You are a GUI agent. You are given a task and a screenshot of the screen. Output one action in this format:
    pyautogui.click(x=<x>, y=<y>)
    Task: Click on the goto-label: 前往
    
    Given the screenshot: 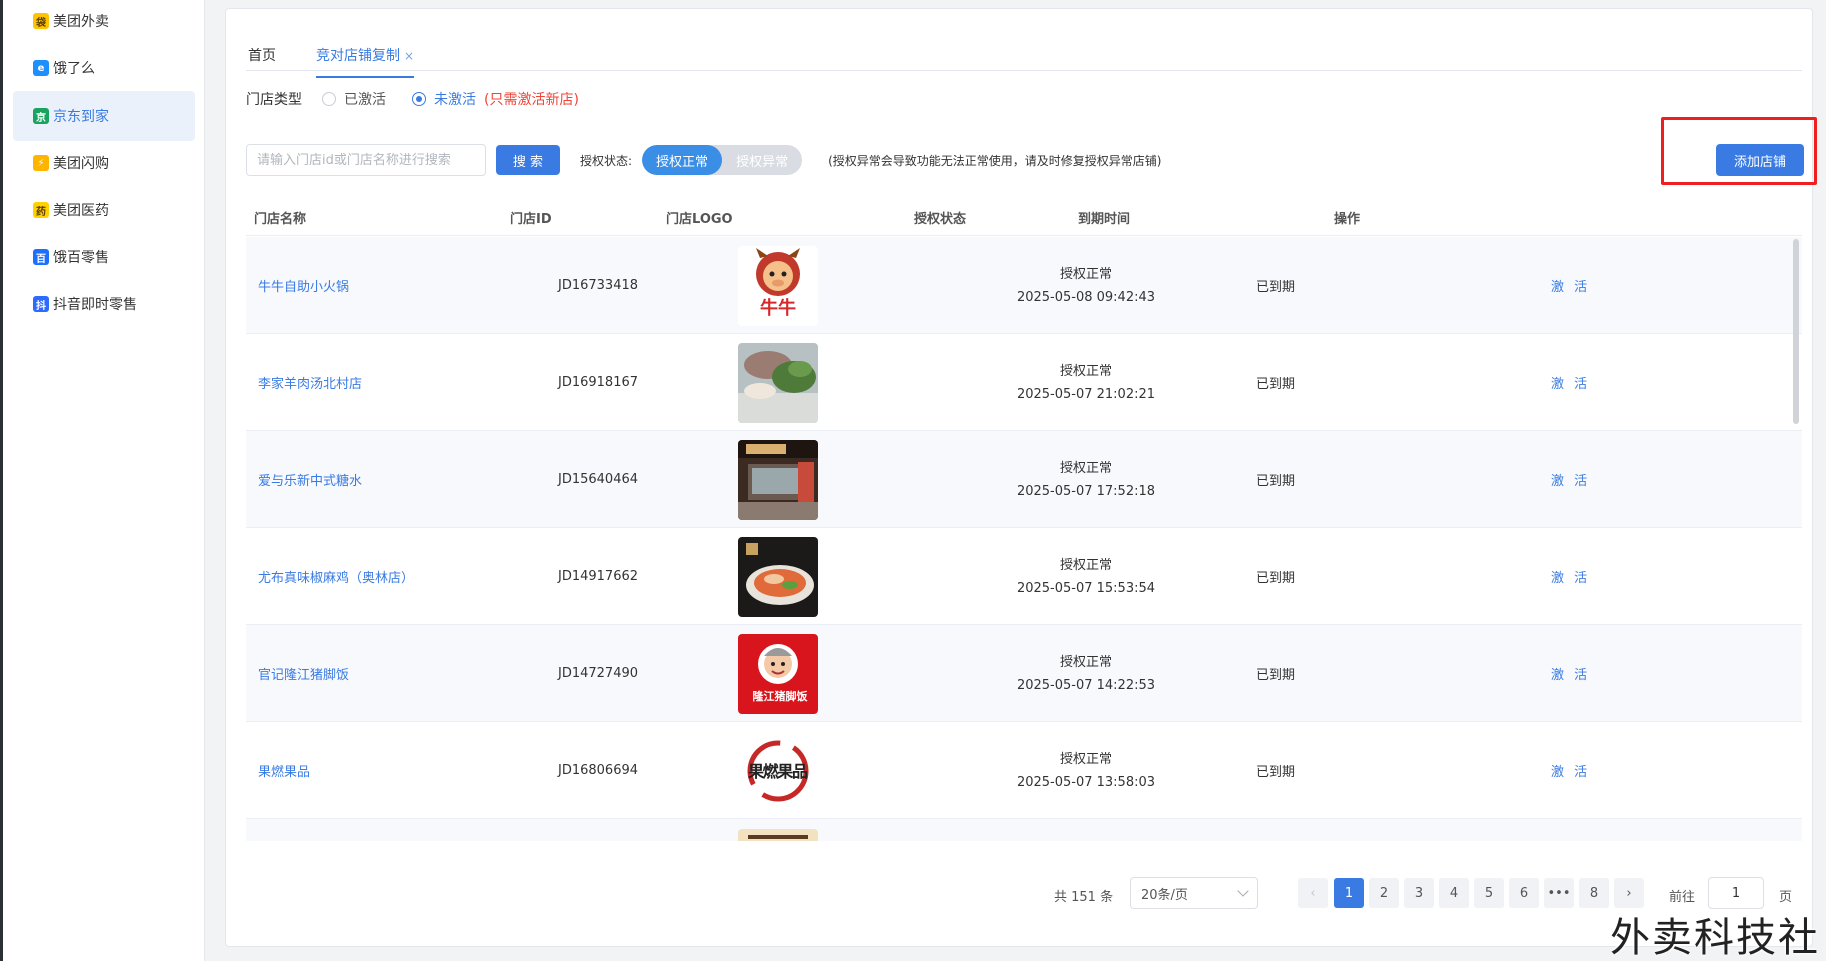 What is the action you would take?
    pyautogui.click(x=1682, y=897)
    